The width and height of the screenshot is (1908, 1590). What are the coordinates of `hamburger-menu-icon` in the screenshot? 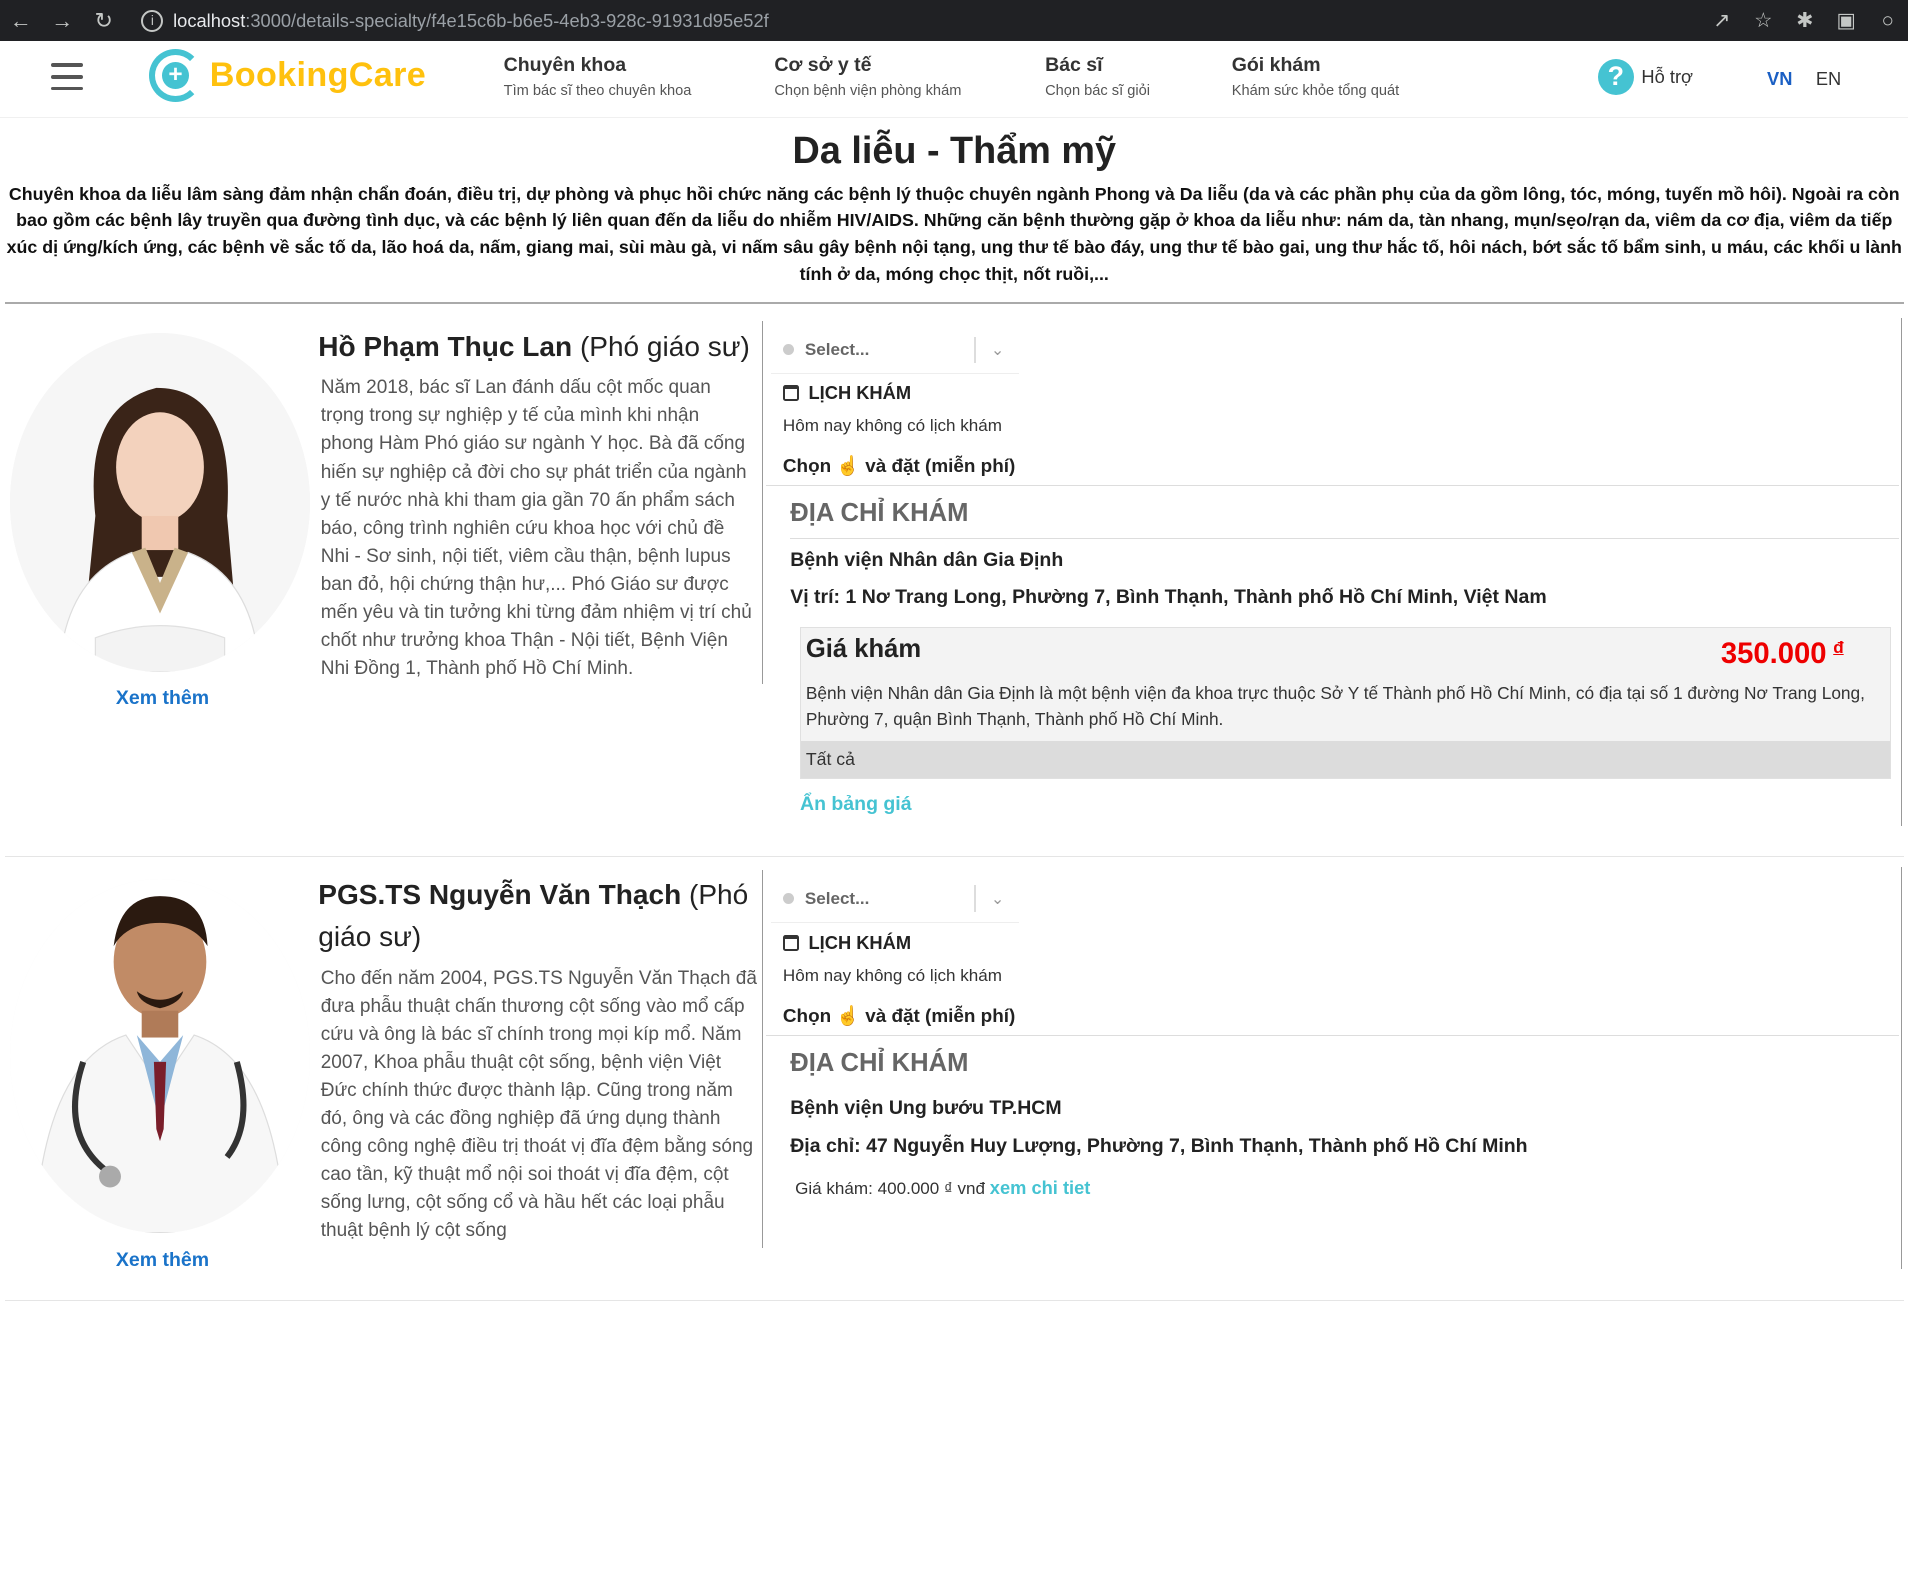 It's located at (67, 77).